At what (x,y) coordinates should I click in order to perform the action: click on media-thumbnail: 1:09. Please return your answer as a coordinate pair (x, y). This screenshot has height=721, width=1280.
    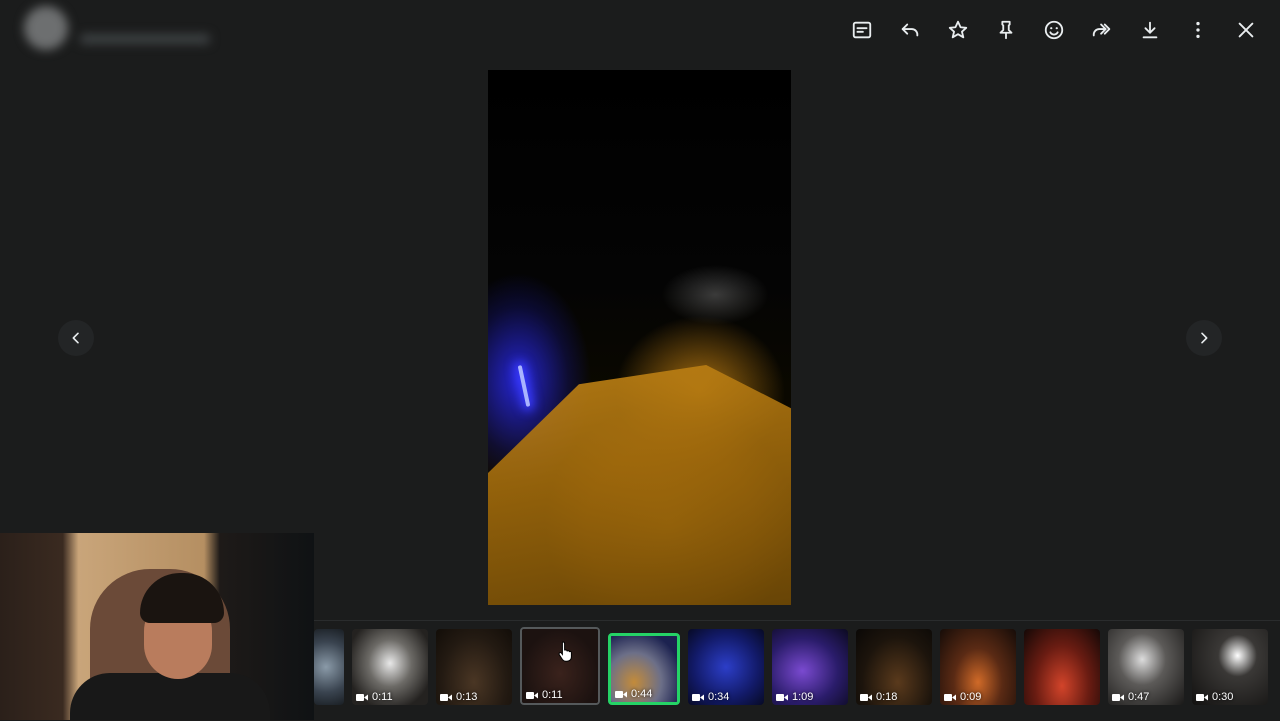
    Looking at the image, I should click on (810, 667).